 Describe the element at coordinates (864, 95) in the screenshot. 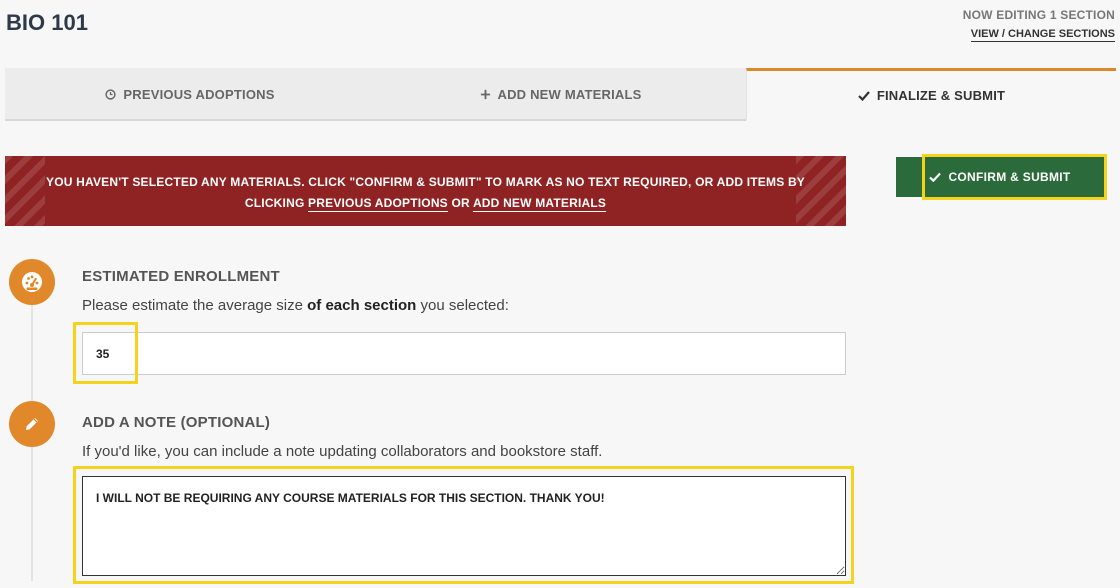

I see `check-icon` at that location.